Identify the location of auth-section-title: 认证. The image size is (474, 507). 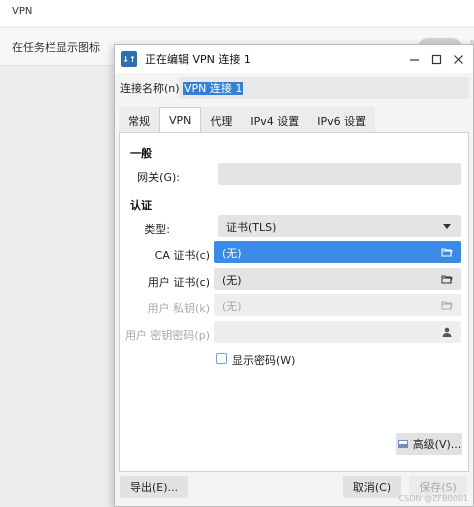
(141, 205).